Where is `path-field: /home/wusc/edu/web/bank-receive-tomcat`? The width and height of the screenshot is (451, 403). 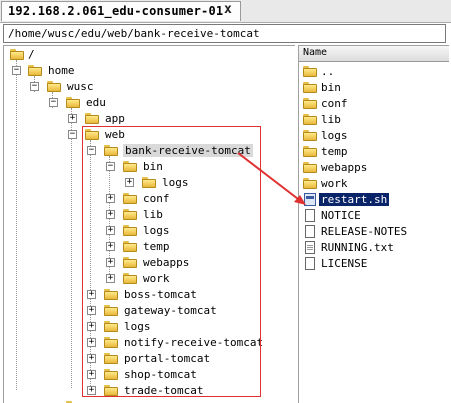
path-field: /home/wusc/edu/web/bank-receive-tomcat is located at coordinates (224, 33).